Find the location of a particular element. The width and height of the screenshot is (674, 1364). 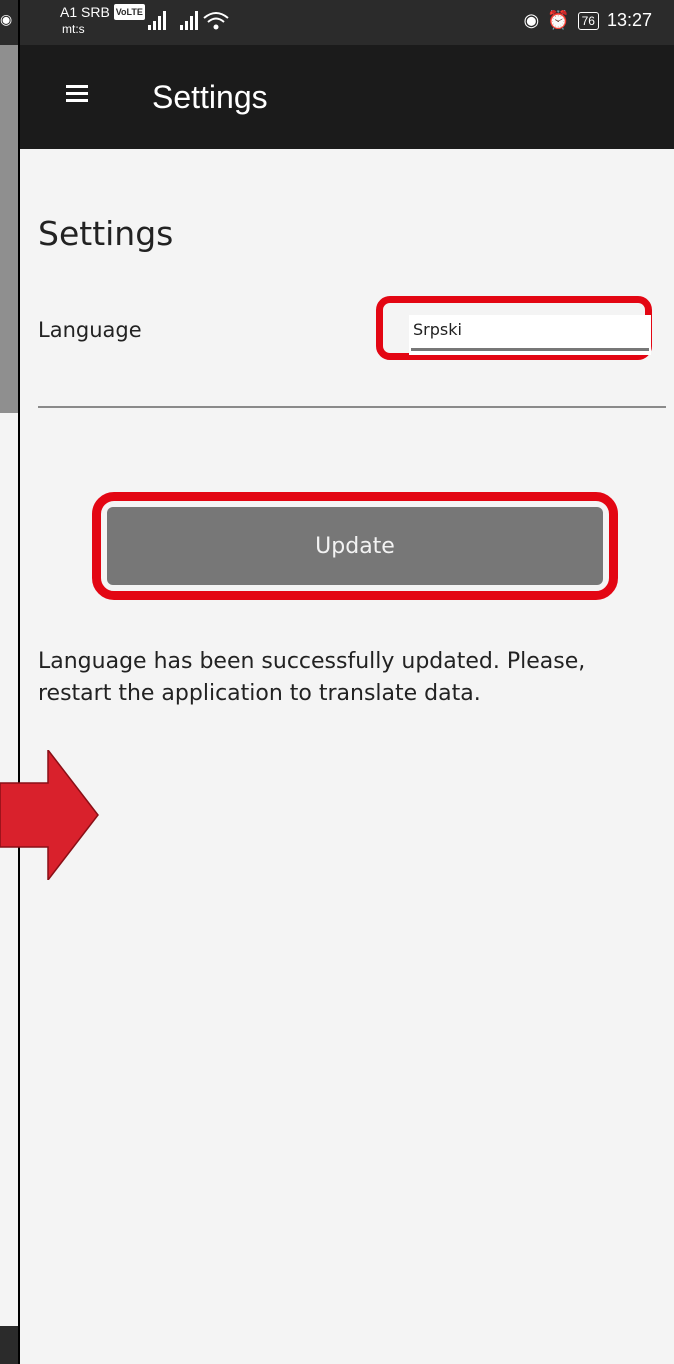

language-select-value: Srpski is located at coordinates (437, 329).